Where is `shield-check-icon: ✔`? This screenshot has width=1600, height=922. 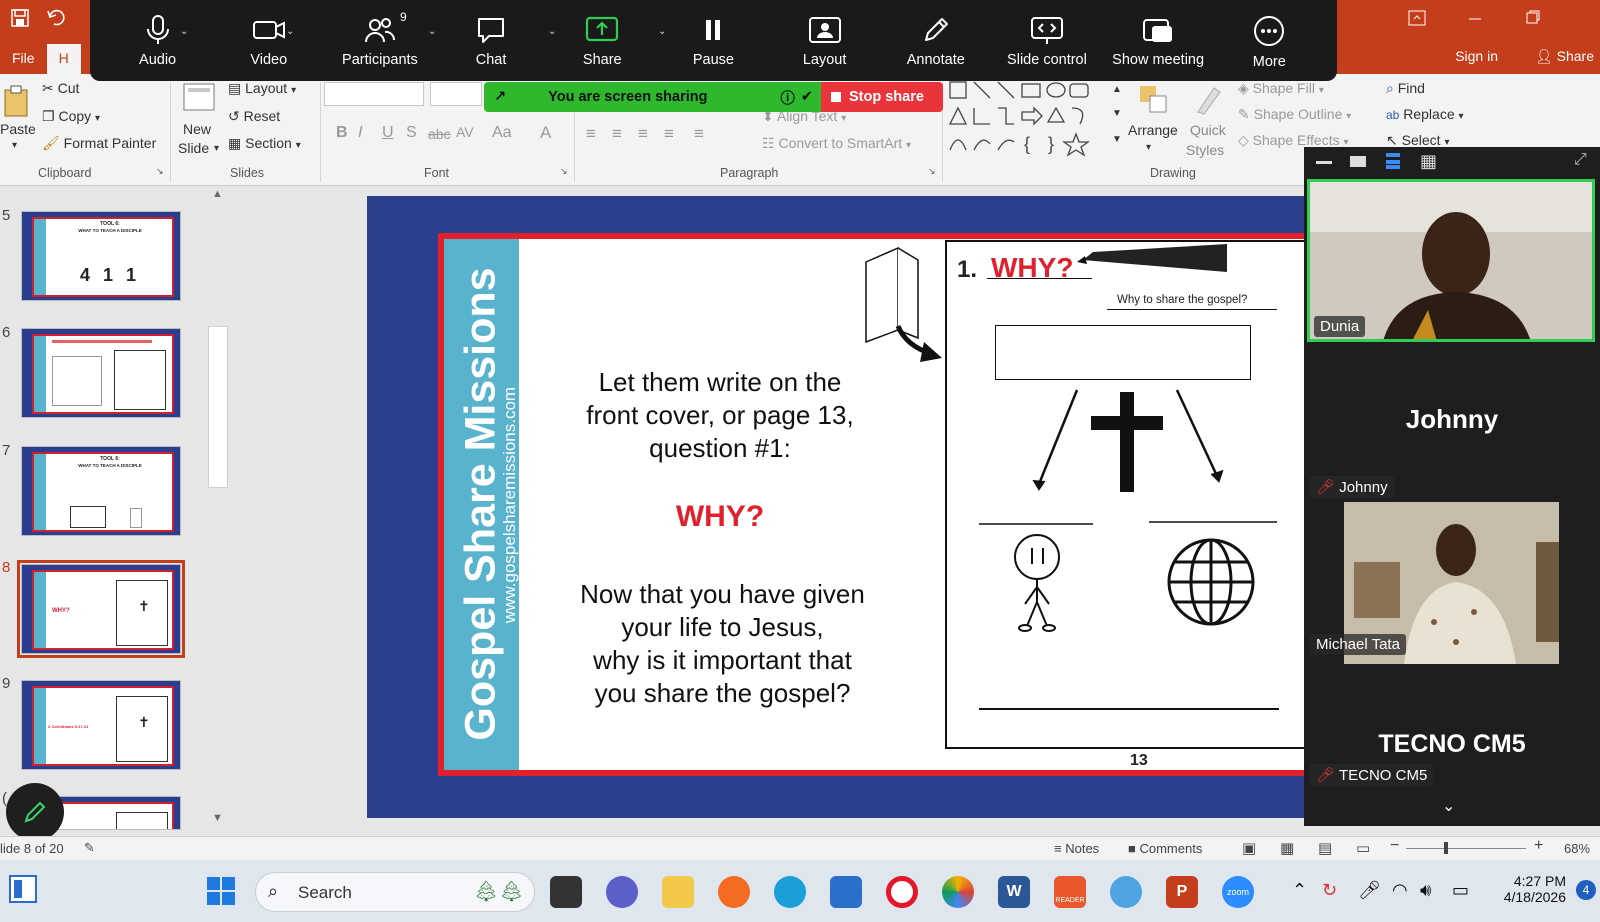 shield-check-icon: ✔ is located at coordinates (807, 97).